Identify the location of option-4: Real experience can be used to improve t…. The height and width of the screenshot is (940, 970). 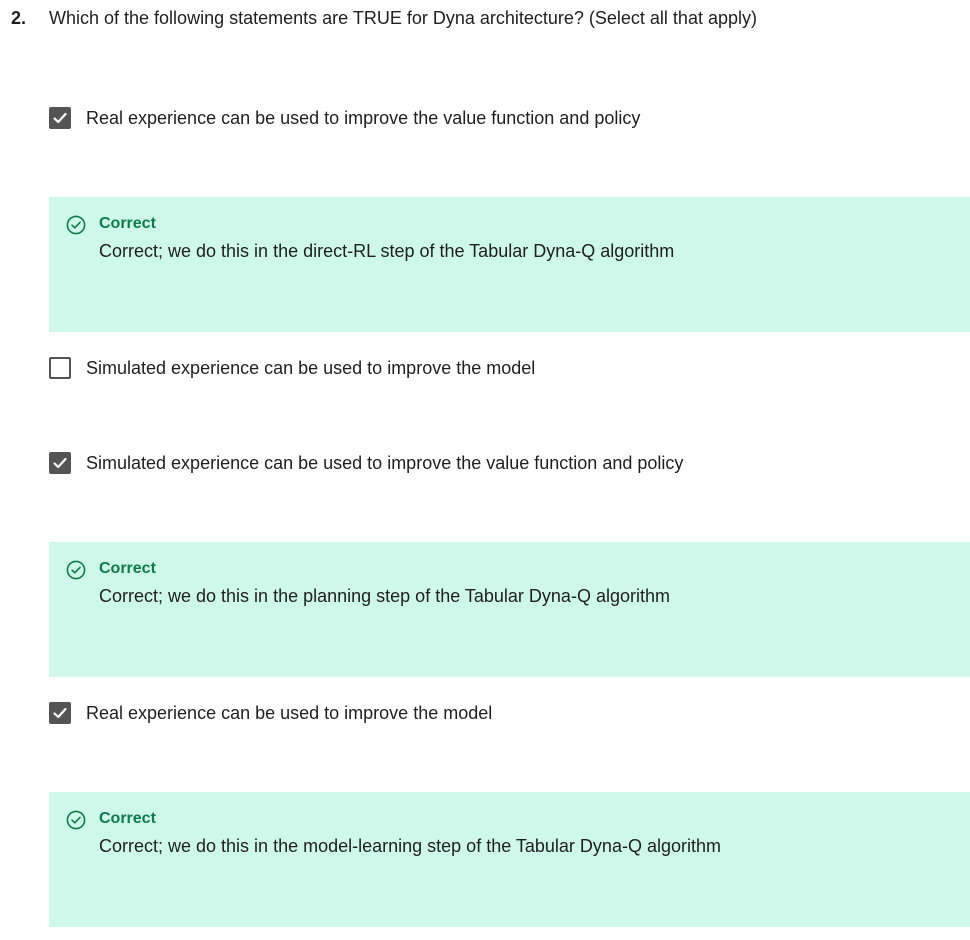
(270, 713).